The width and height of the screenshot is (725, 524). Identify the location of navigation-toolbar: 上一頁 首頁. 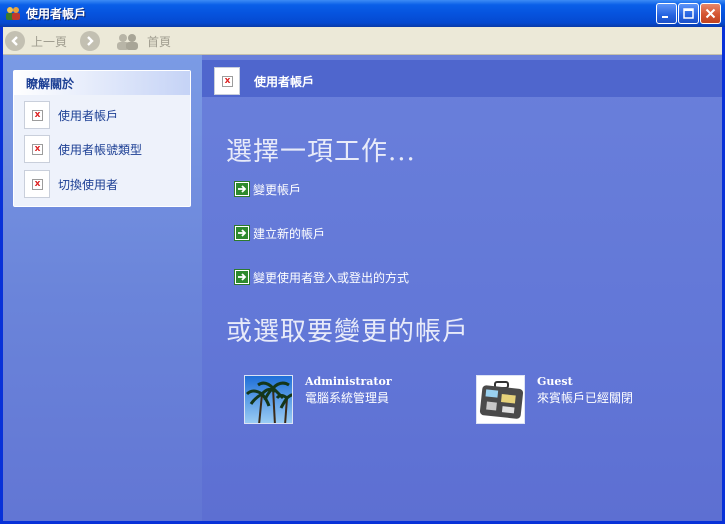
(362, 41).